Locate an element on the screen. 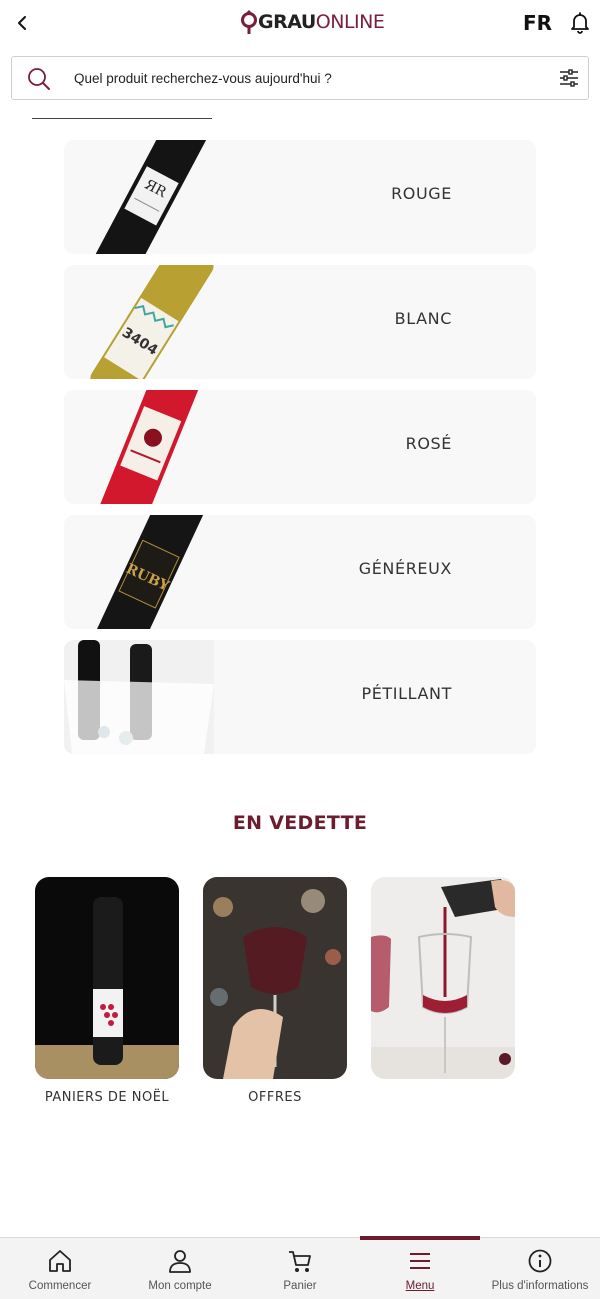 The image size is (600, 1299). category-label: ROUGE is located at coordinates (421, 193).